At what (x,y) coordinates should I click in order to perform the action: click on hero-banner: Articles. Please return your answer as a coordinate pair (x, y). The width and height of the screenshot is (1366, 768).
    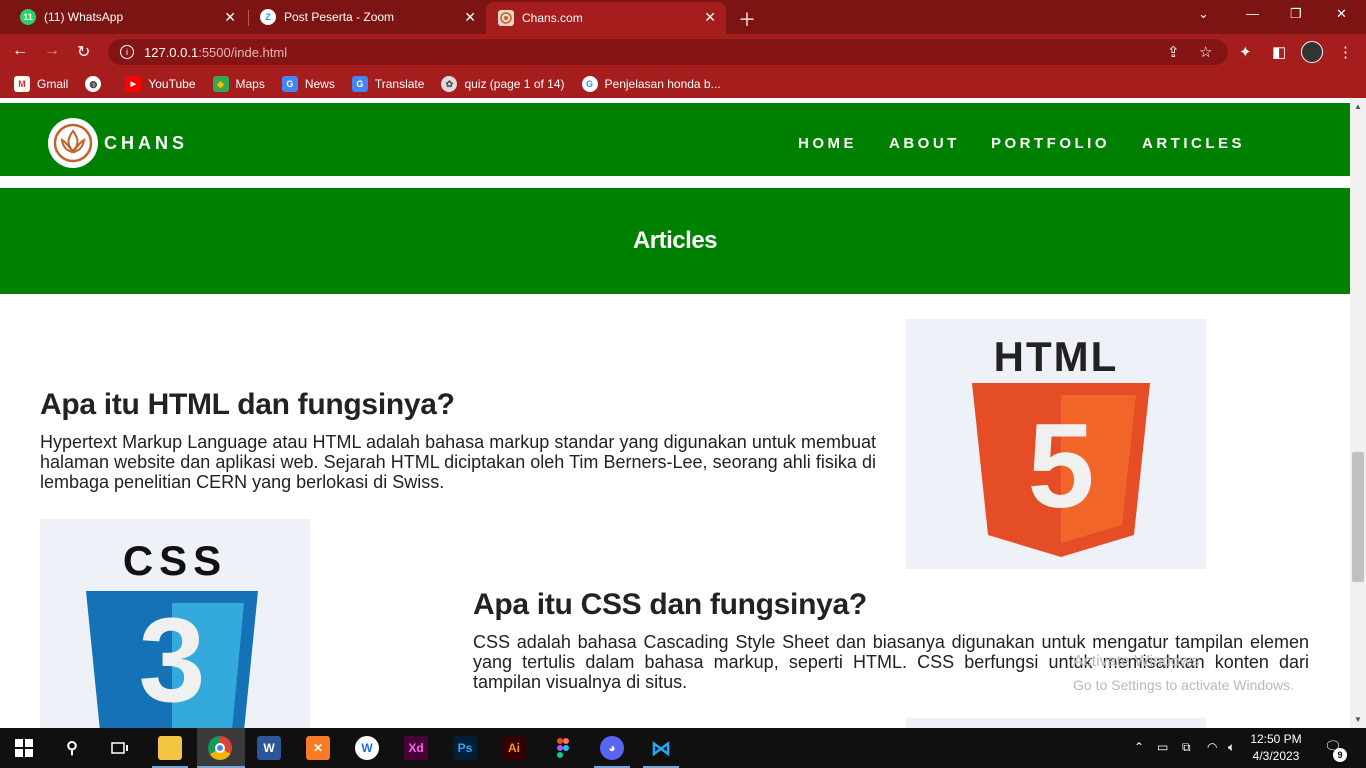
    Looking at the image, I should click on (675, 241).